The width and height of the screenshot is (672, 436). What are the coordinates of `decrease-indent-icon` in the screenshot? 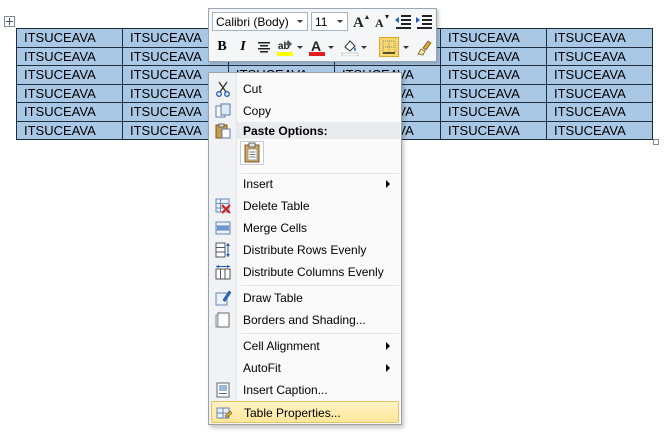 It's located at (403, 22).